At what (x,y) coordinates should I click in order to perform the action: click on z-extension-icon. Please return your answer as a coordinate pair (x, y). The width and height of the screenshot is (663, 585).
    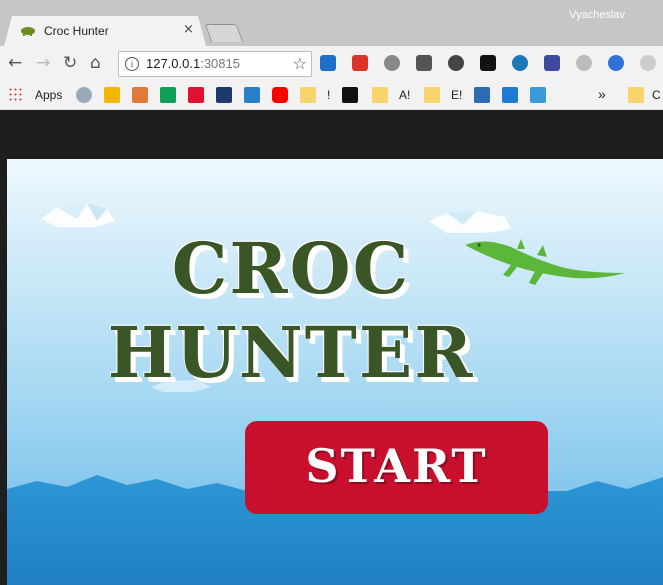
    Looking at the image, I should click on (552, 63).